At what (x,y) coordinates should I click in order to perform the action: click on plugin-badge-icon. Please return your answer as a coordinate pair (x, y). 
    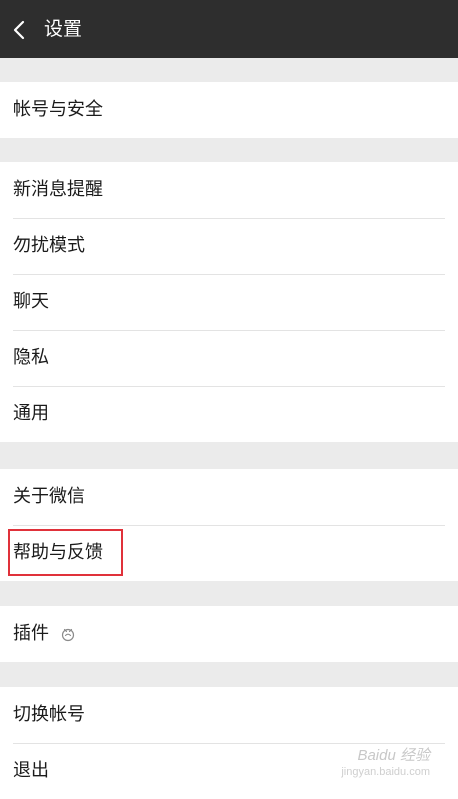
    Looking at the image, I should click on (68, 635).